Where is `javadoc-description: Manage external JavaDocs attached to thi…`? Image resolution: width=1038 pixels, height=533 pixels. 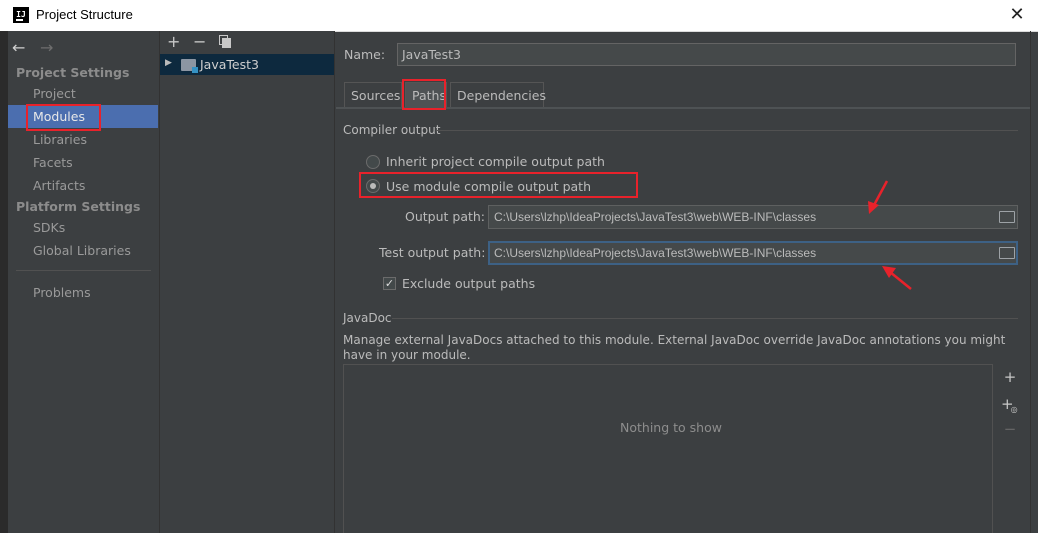 javadoc-description: Manage external JavaDocs attached to thi… is located at coordinates (674, 347).